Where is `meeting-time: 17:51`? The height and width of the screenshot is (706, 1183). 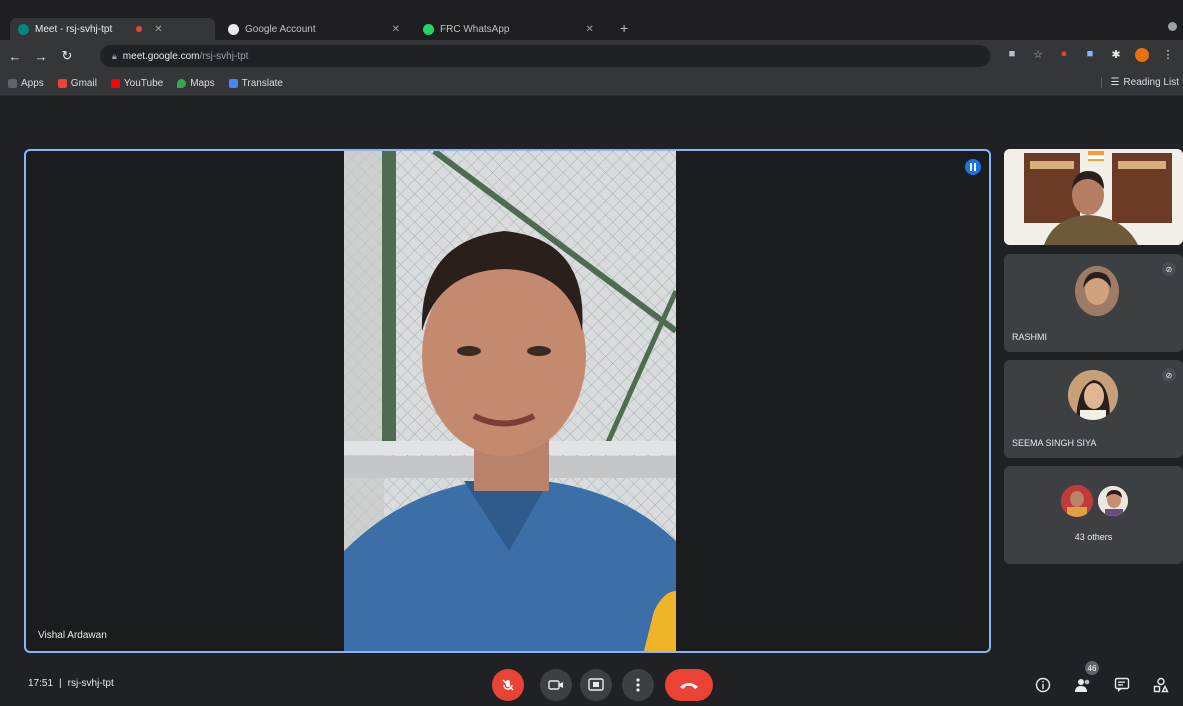 meeting-time: 17:51 is located at coordinates (41, 683).